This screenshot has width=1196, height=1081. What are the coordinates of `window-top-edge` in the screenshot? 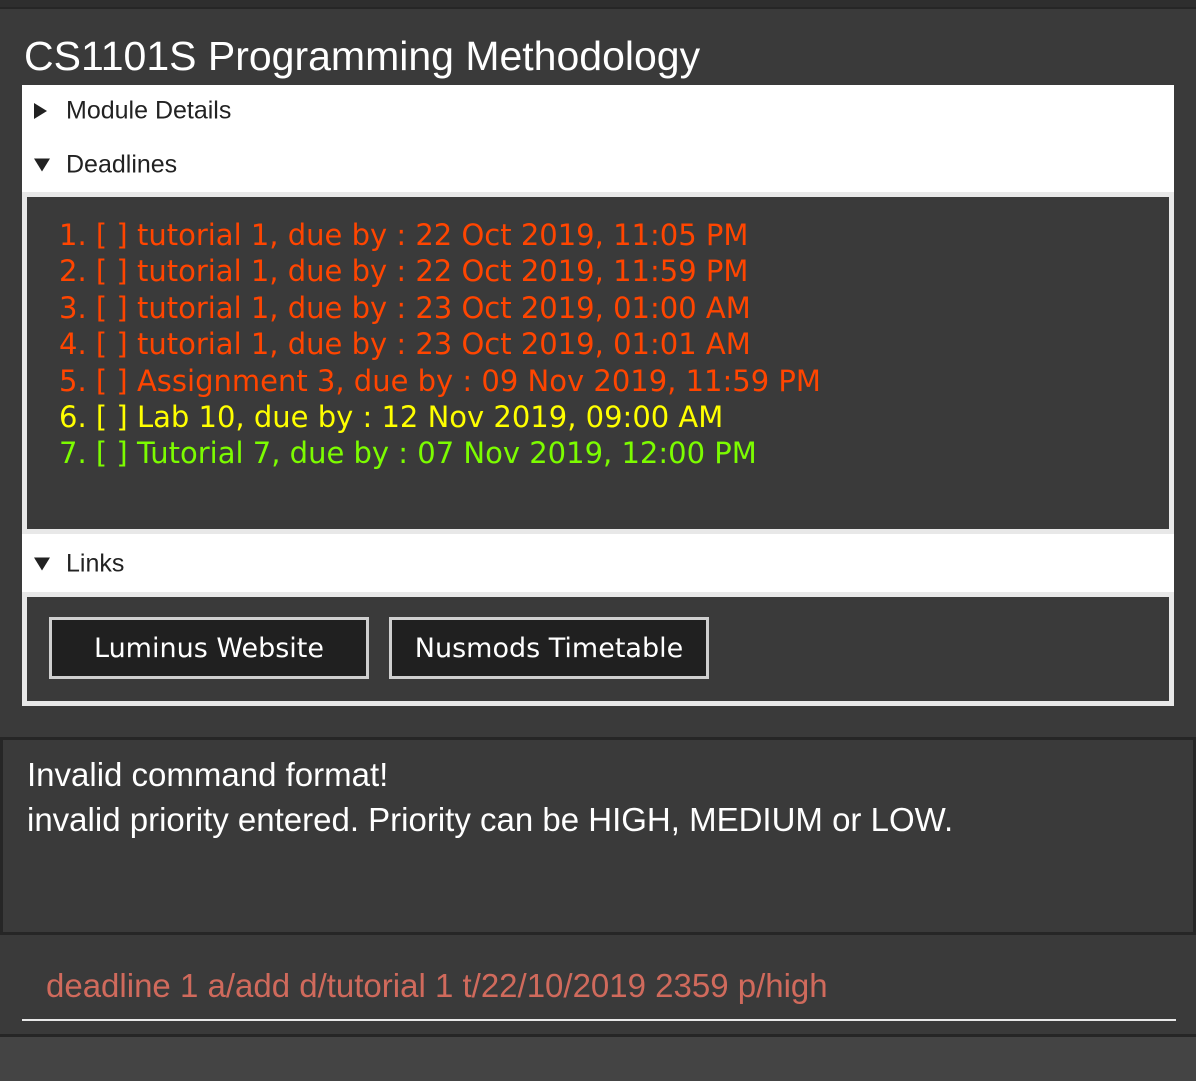 It's located at (598, 4).